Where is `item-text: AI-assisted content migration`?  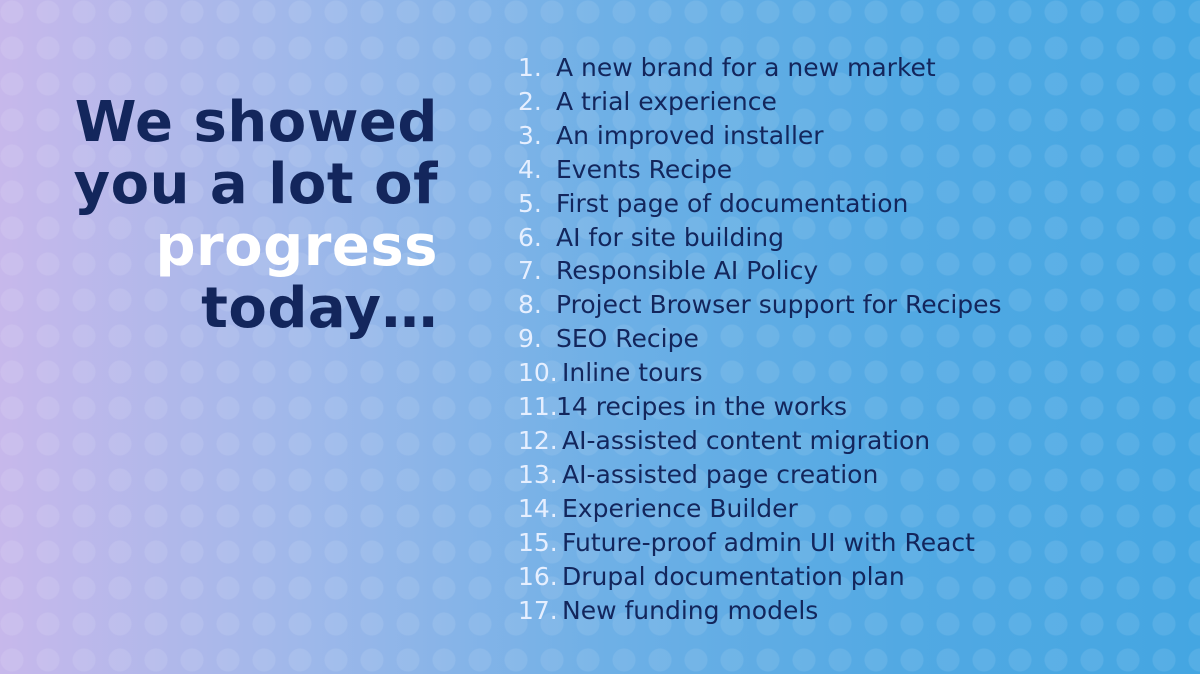 item-text: AI-assisted content migration is located at coordinates (746, 440).